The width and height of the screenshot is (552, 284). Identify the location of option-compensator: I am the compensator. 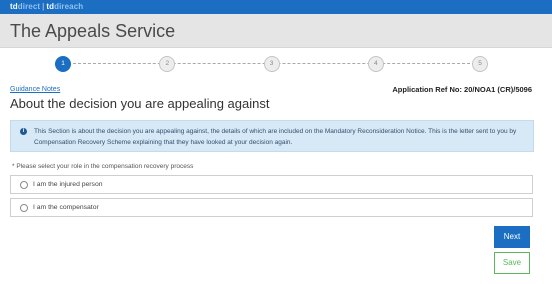
(271, 207).